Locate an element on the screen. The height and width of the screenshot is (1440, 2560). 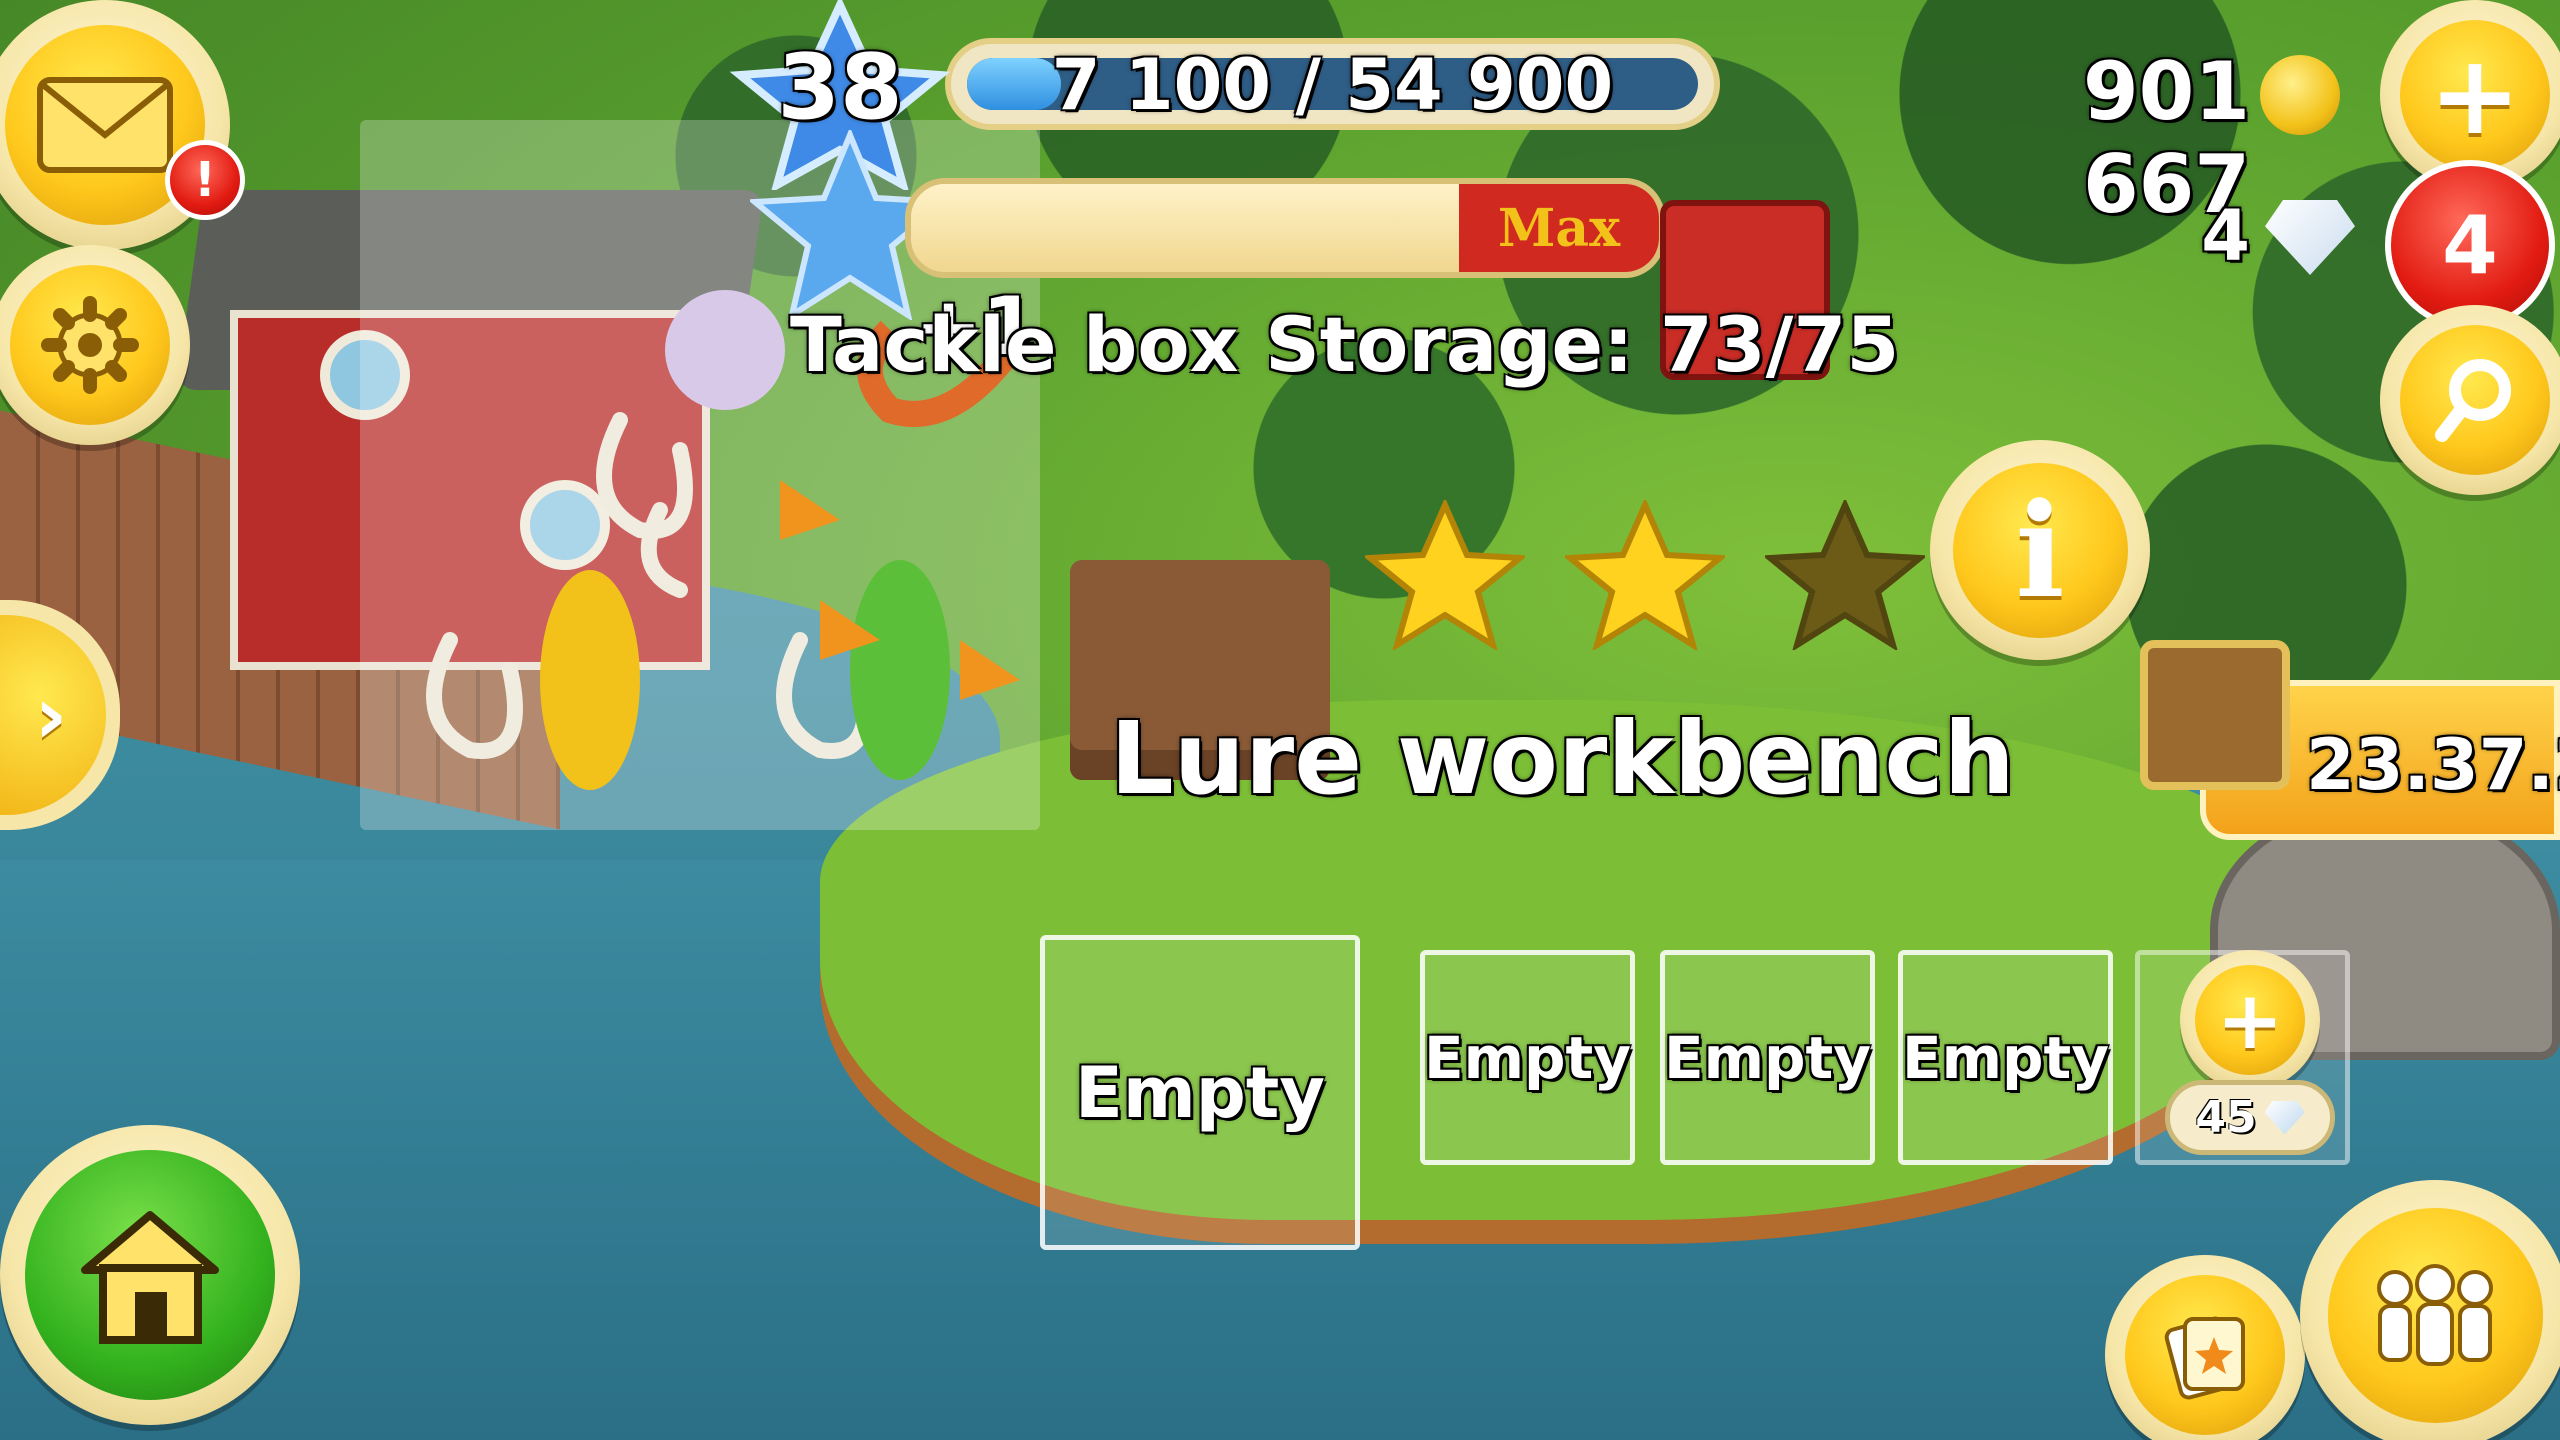
storage-max-label: Max is located at coordinates (1559, 228).